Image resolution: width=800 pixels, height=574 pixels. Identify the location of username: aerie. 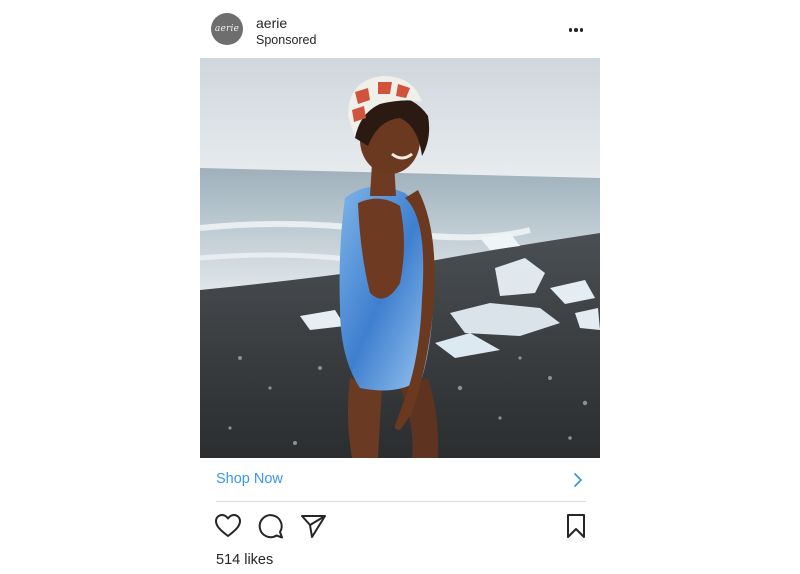
(271, 23).